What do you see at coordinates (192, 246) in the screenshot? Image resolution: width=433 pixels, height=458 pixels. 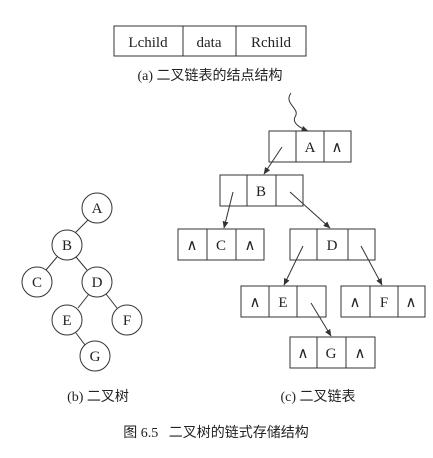 I see `node-c-null-left: ∧` at bounding box center [192, 246].